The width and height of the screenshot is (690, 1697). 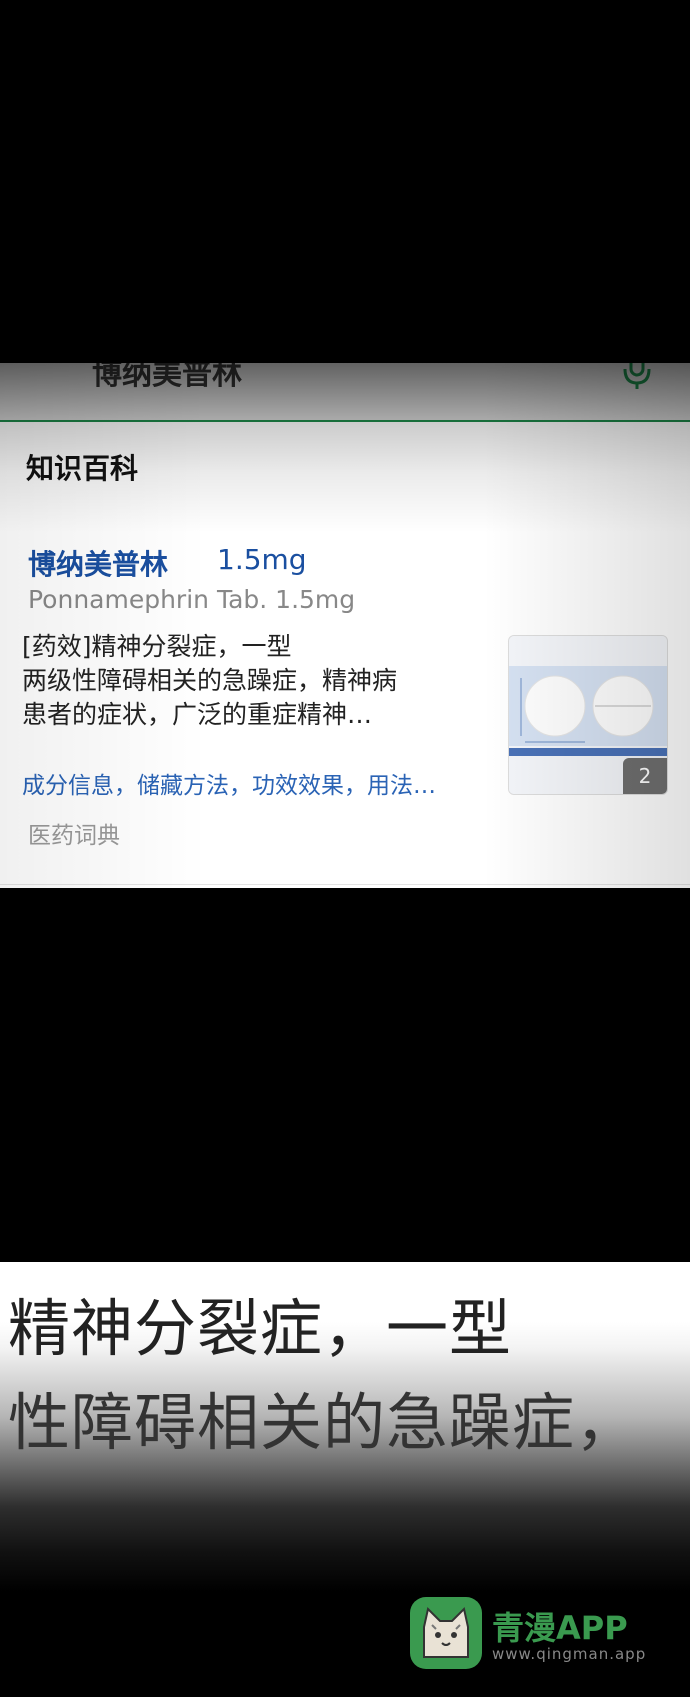 What do you see at coordinates (192, 599) in the screenshot?
I see `drug-english-name: Ponnamephrin Tab. 1.5mg` at bounding box center [192, 599].